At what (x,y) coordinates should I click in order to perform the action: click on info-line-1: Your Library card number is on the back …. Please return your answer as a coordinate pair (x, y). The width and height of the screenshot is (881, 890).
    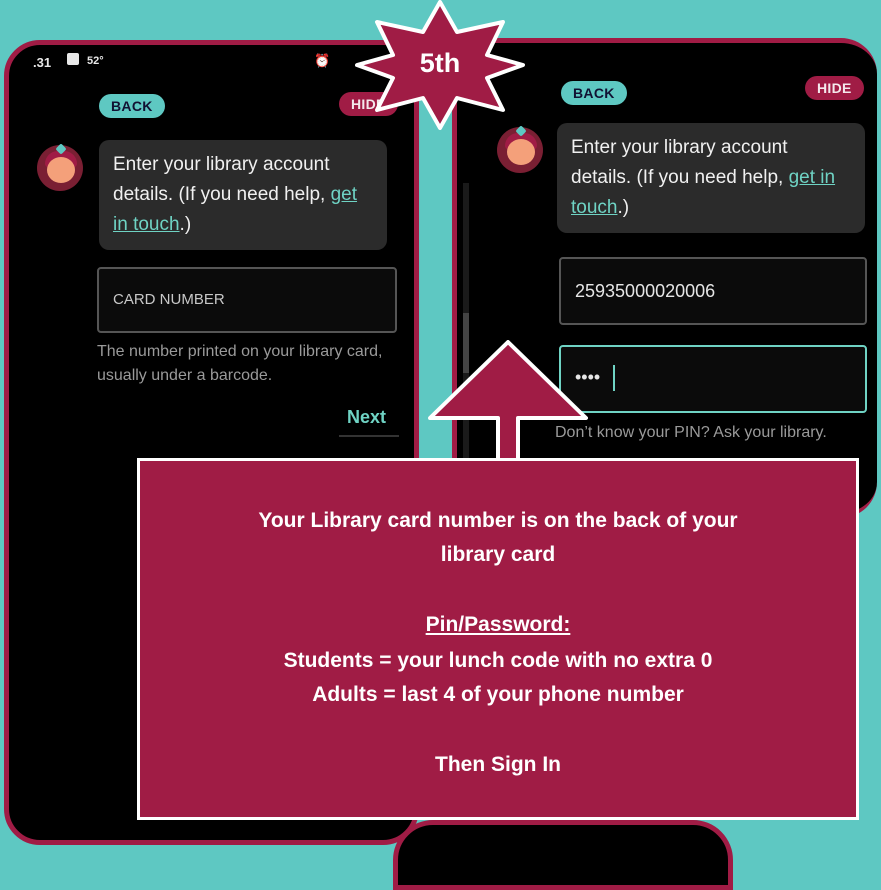
    Looking at the image, I should click on (498, 520).